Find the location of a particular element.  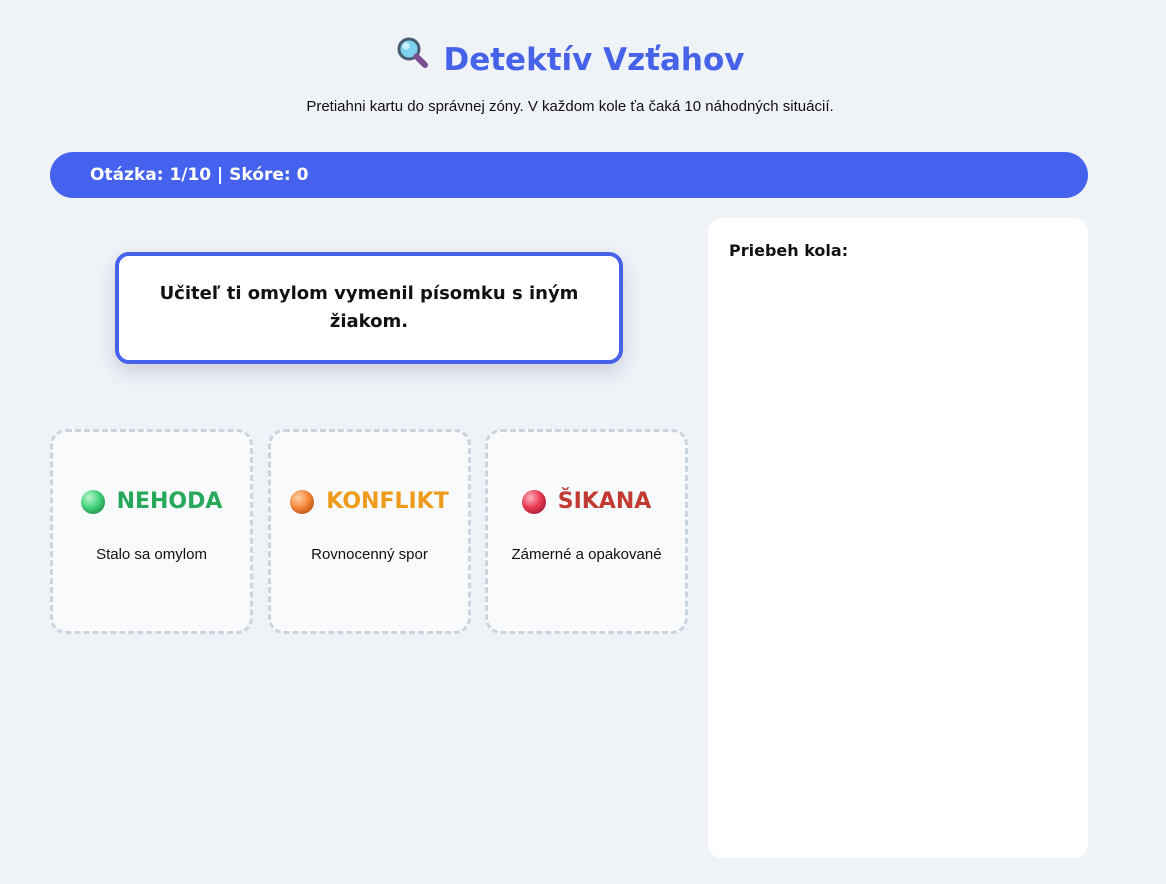

zone-header: ŠIKANA is located at coordinates (586, 502).